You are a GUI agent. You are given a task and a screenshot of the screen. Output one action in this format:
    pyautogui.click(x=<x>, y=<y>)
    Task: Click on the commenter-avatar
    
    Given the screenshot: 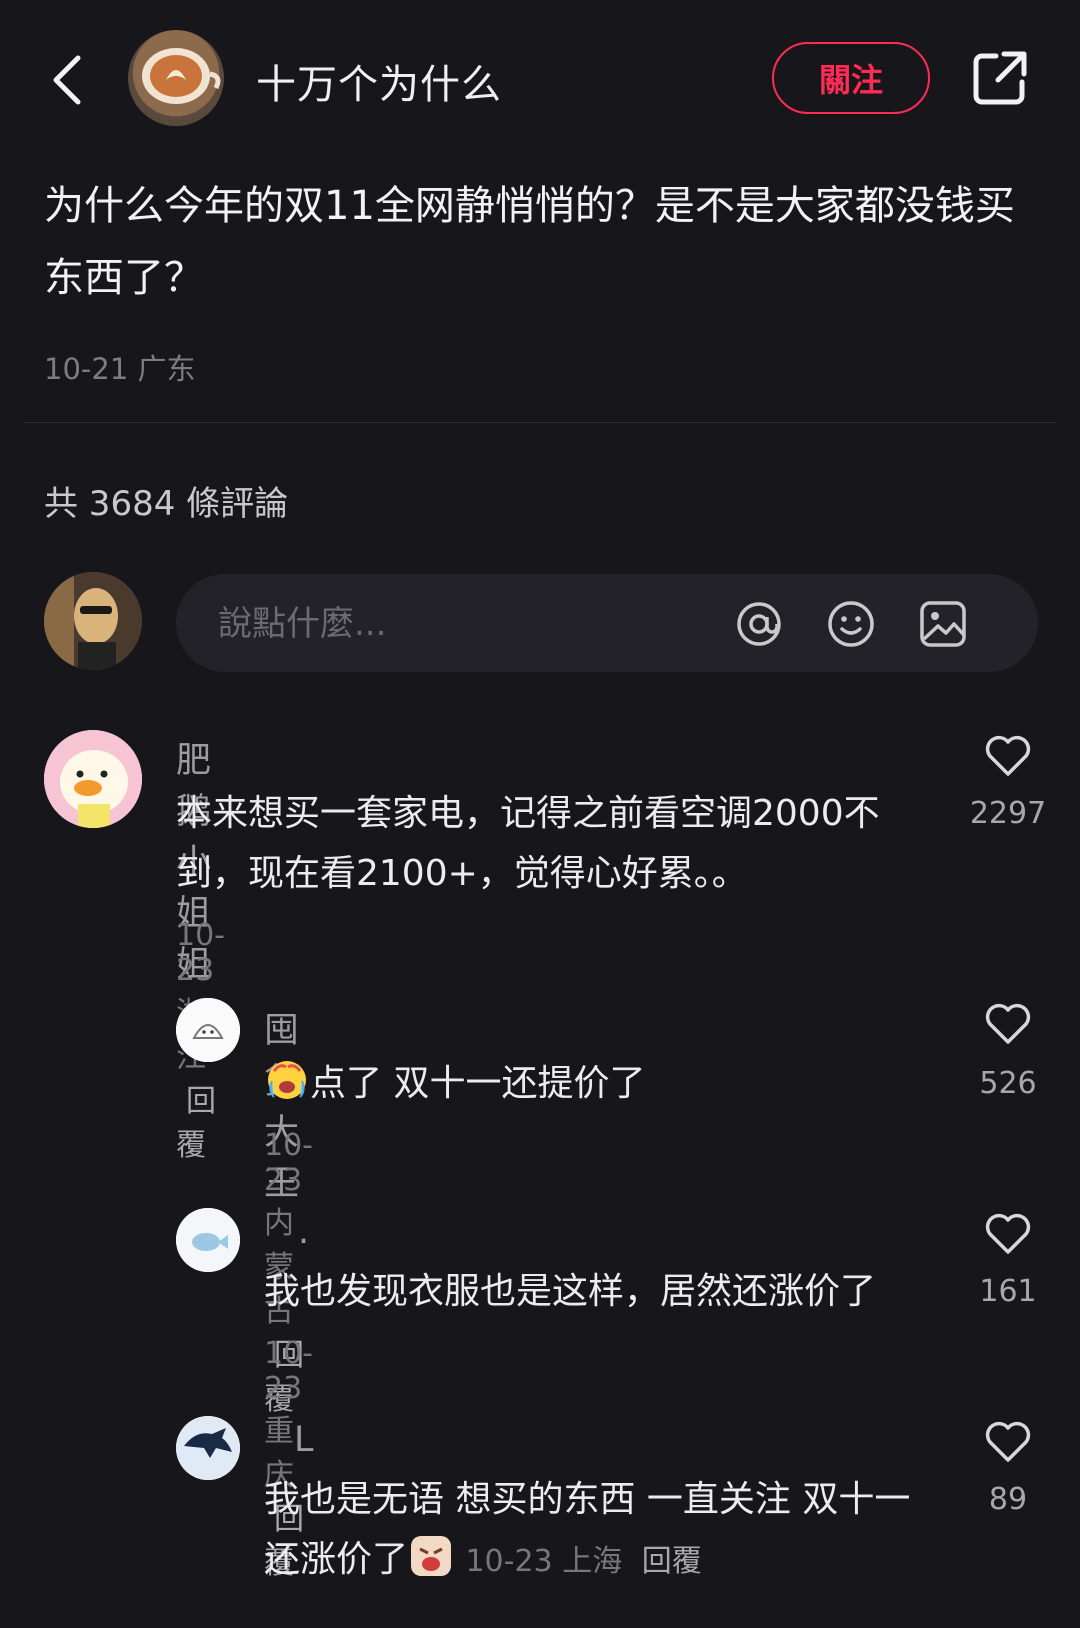 What is the action you would take?
    pyautogui.click(x=93, y=779)
    